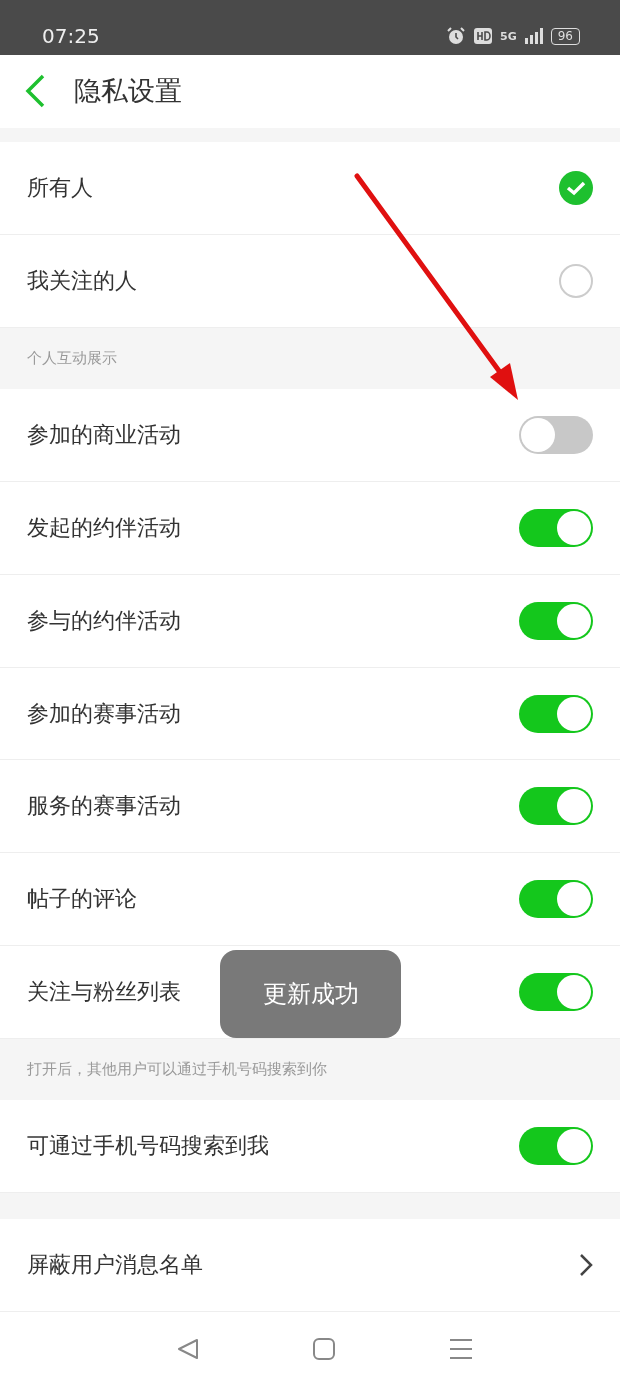 Image resolution: width=620 pixels, height=1386 pixels. I want to click on alarm-icon, so click(456, 36).